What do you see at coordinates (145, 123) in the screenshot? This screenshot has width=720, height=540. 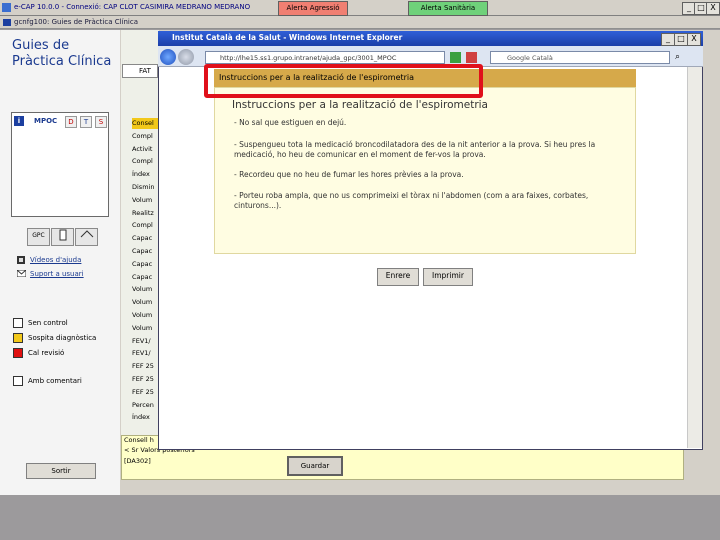 I see `form-row-label: Consel` at bounding box center [145, 123].